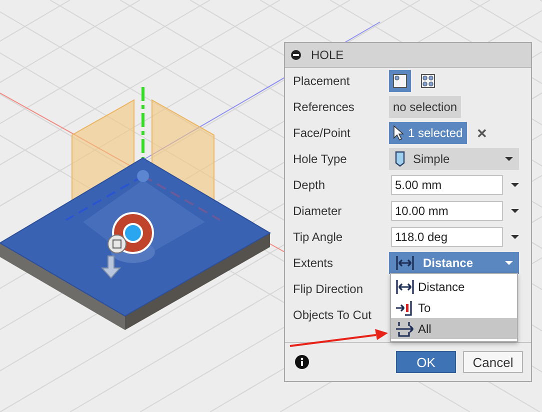 This screenshot has width=542, height=412. What do you see at coordinates (309, 185) in the screenshot?
I see `field-label: Depth` at bounding box center [309, 185].